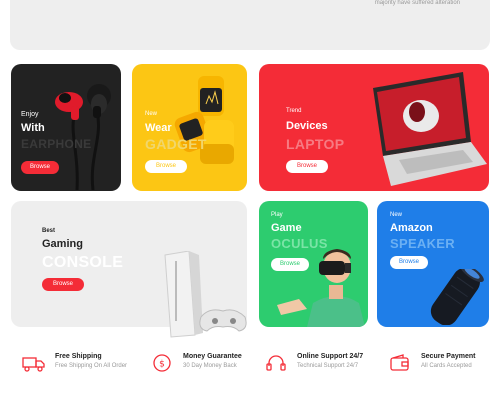  I want to click on feature-subtitle: 30 Day Money Back, so click(210, 366).